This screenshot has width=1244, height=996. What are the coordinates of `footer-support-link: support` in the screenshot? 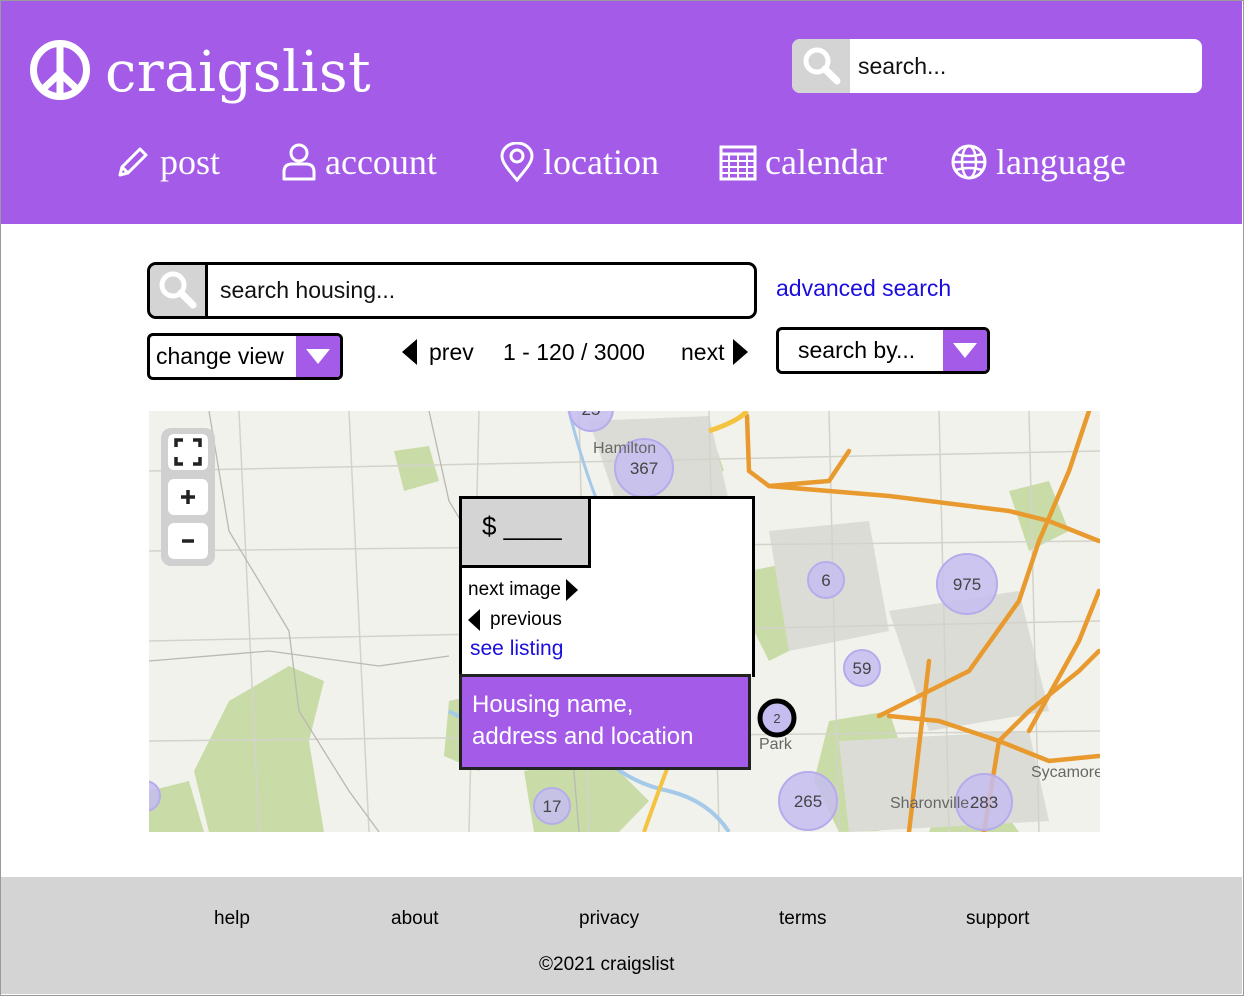 It's located at (997, 919).